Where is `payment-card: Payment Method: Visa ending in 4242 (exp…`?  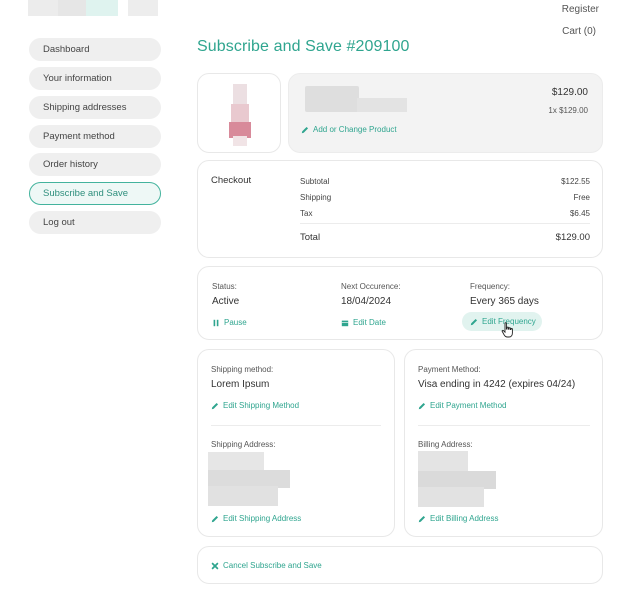 payment-card: Payment Method: Visa ending in 4242 (exp… is located at coordinates (503, 443).